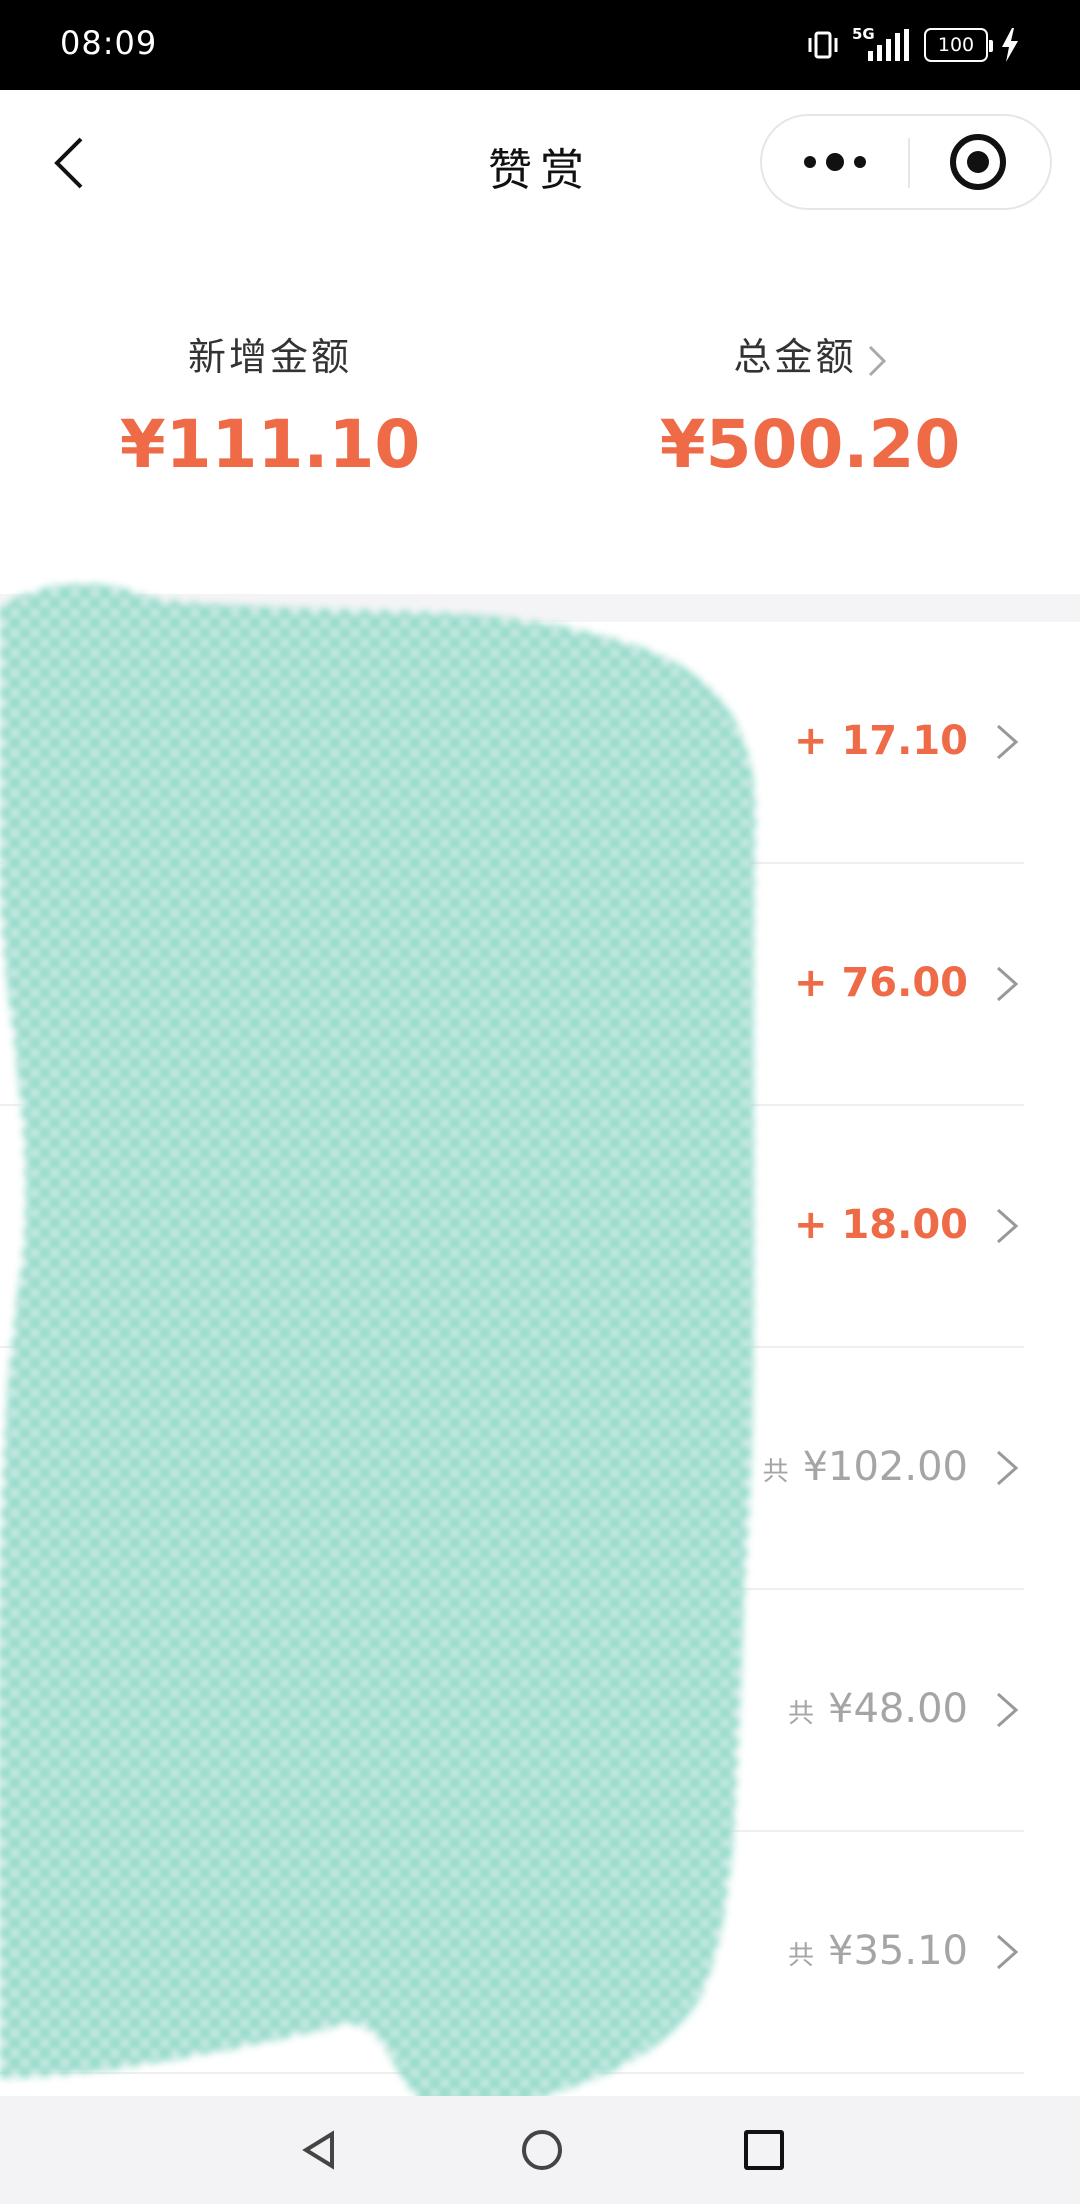 The width and height of the screenshot is (1080, 2204). I want to click on battery-icon: 100, so click(958, 45).